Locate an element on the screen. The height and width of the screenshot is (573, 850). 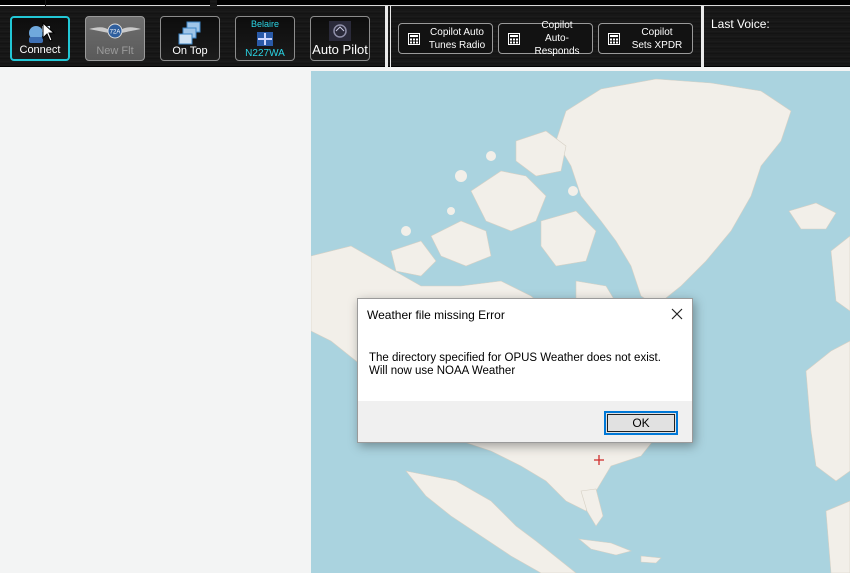
copilot-sets-xpdr-button: Copilot Sets XPDR is located at coordinates (645, 38).